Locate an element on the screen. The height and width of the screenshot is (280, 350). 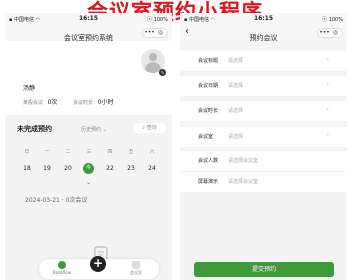
tab-bar: Bookflow + 会议室 is located at coordinates (99, 267).